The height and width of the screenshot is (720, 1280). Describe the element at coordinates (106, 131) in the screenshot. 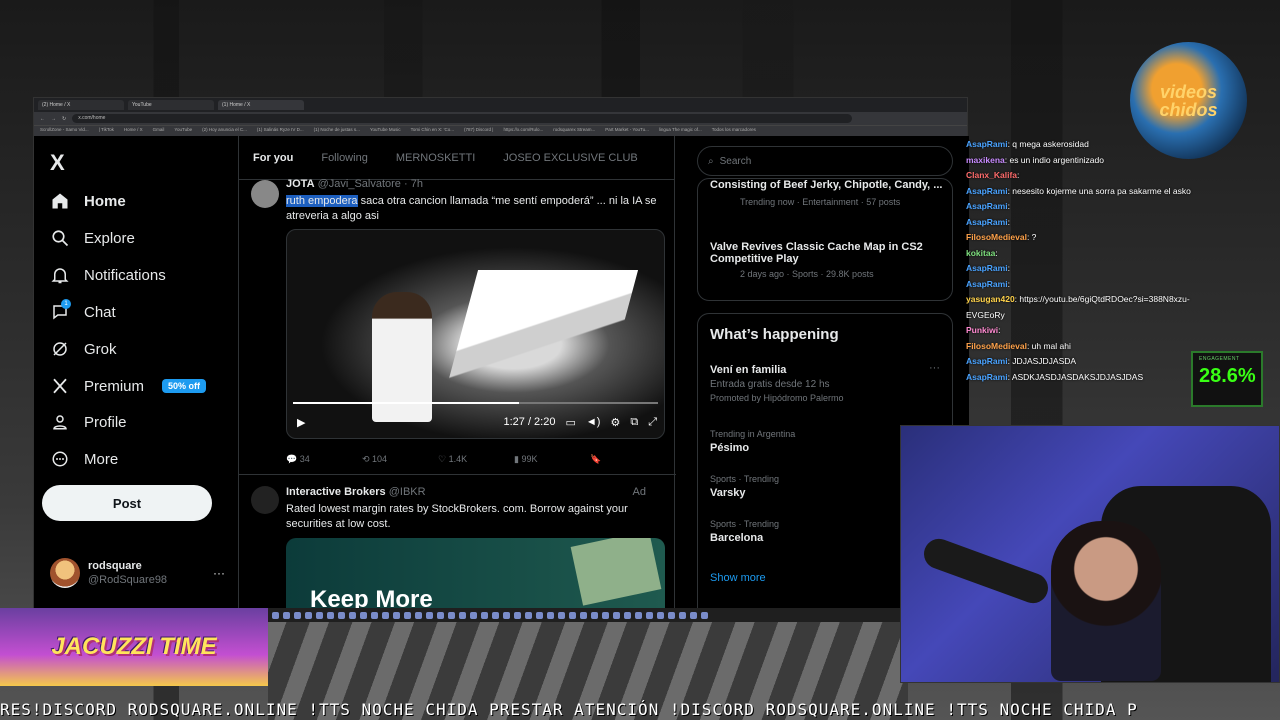

I see `bookmark: | TikTok` at that location.